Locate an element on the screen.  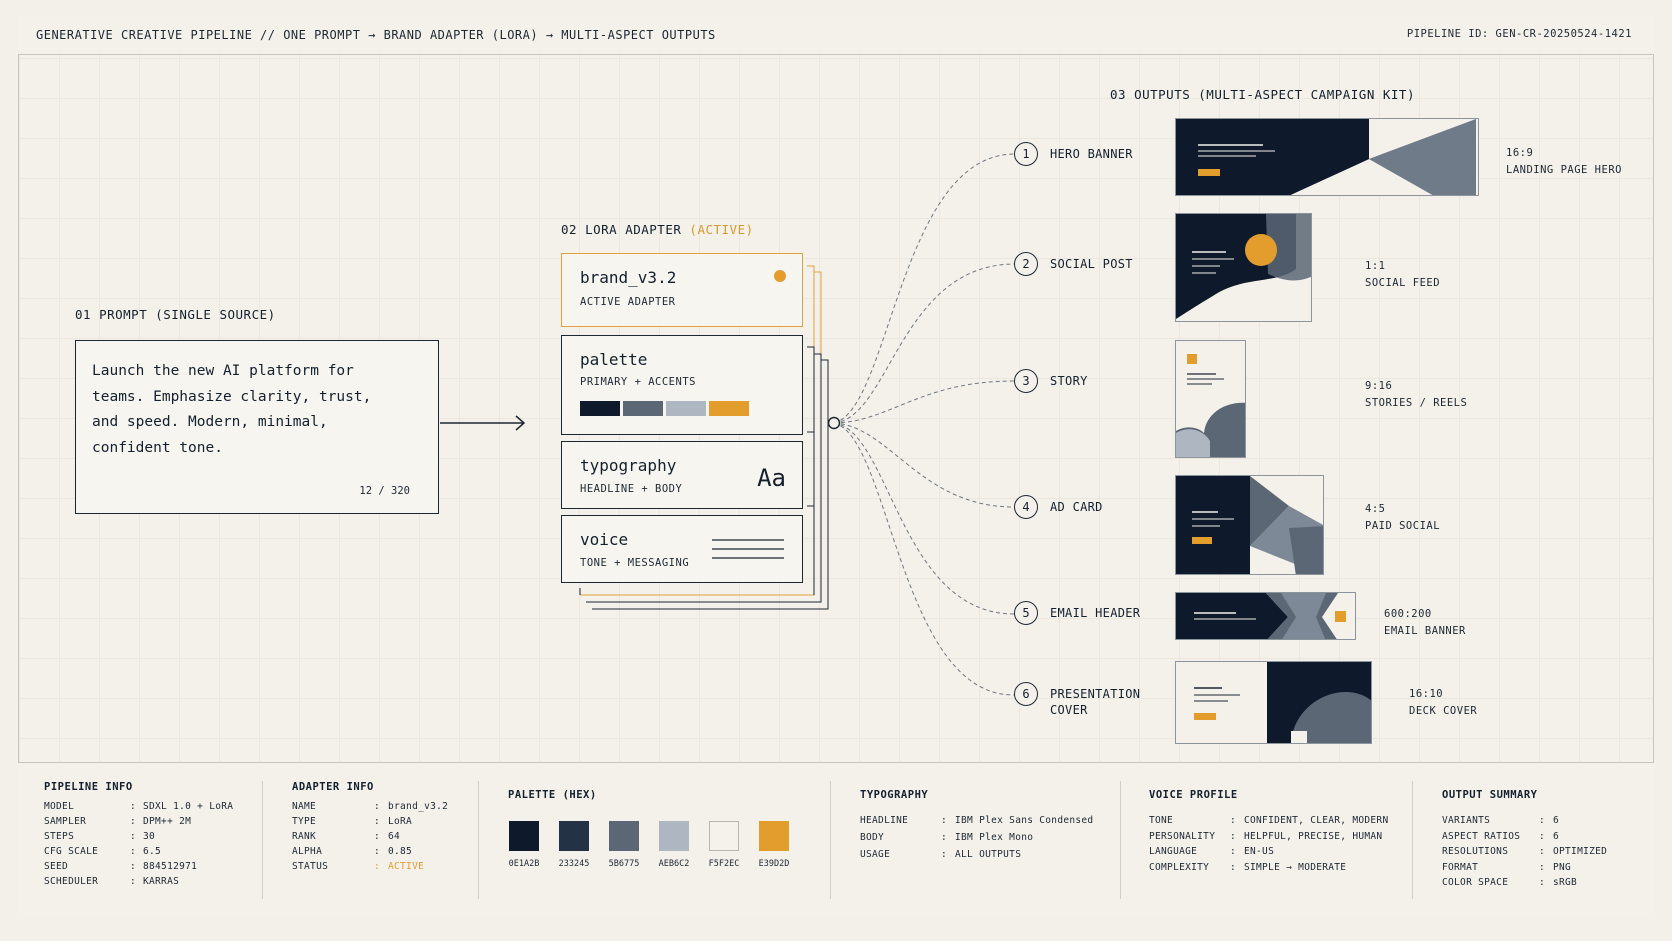
adapter-card-voice: voice TONE + MESSAGING is located at coordinates (682, 549).